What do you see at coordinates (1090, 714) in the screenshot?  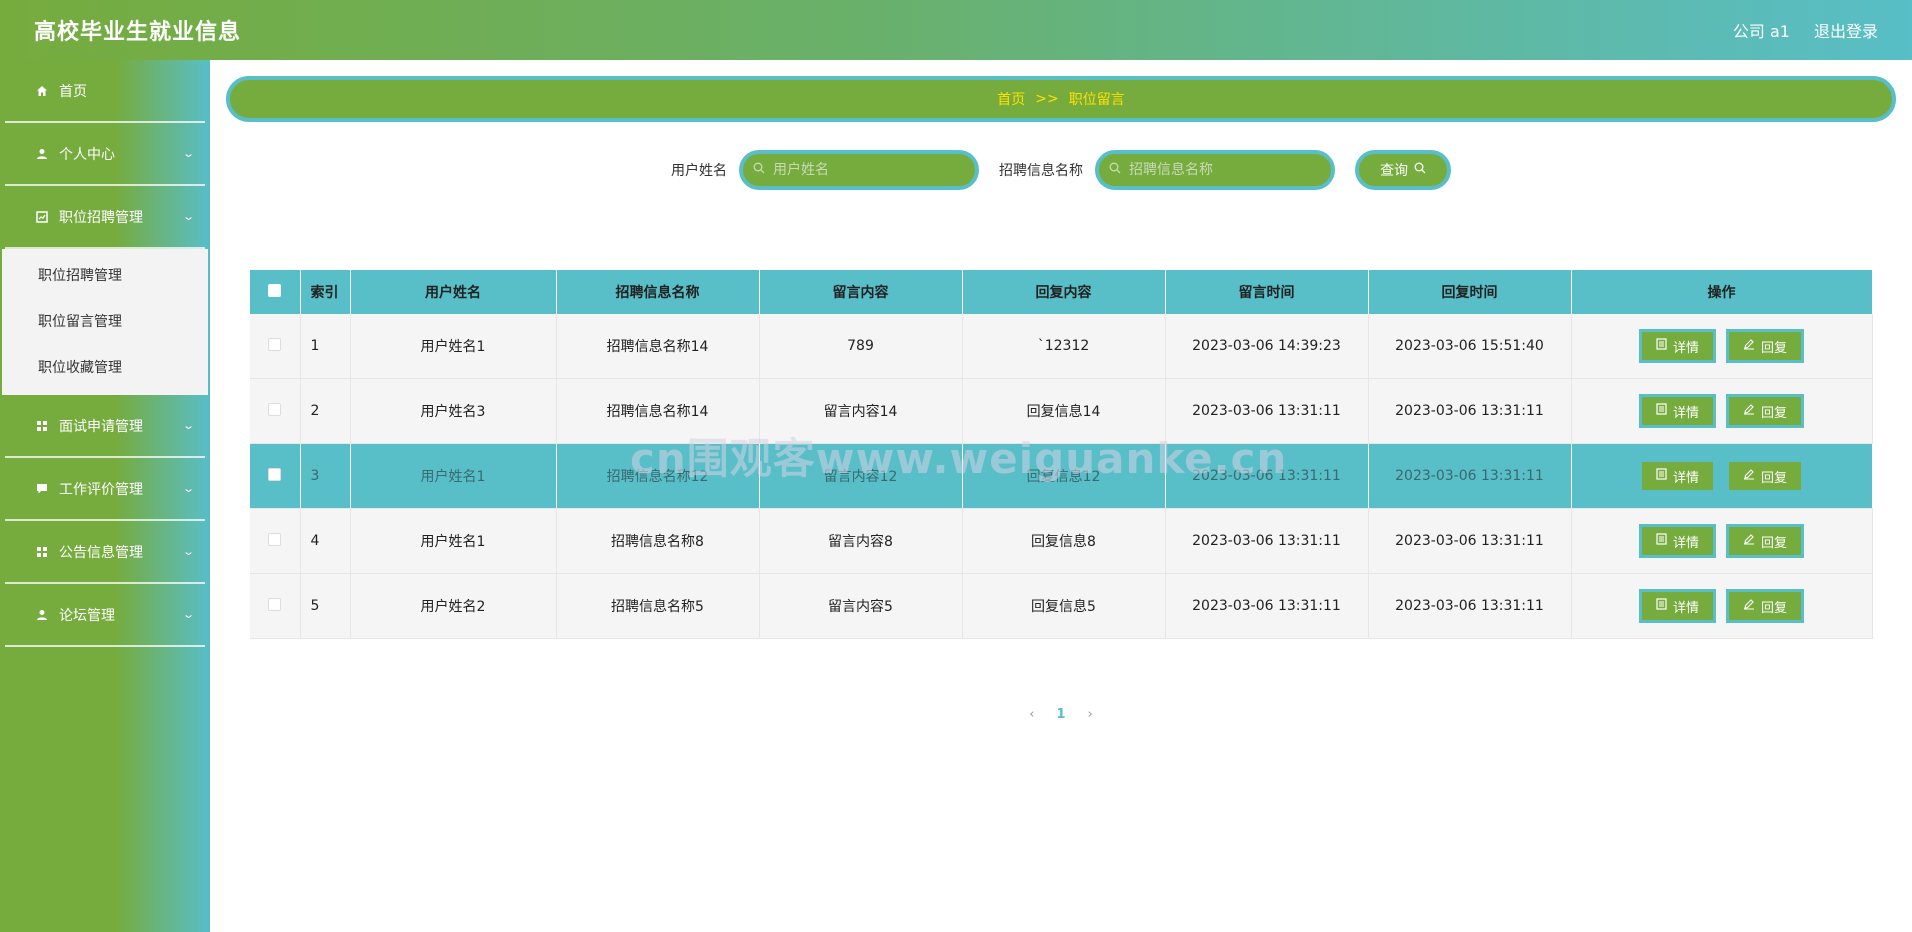 I see `next-page-button: ›` at bounding box center [1090, 714].